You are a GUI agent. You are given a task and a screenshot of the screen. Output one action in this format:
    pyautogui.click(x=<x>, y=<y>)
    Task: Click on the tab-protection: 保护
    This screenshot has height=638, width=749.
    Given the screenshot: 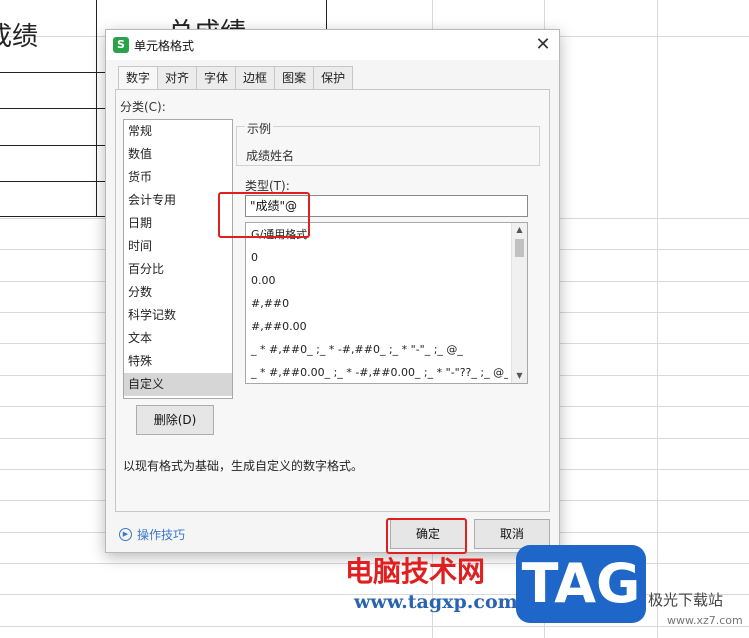 What is the action you would take?
    pyautogui.click(x=334, y=78)
    